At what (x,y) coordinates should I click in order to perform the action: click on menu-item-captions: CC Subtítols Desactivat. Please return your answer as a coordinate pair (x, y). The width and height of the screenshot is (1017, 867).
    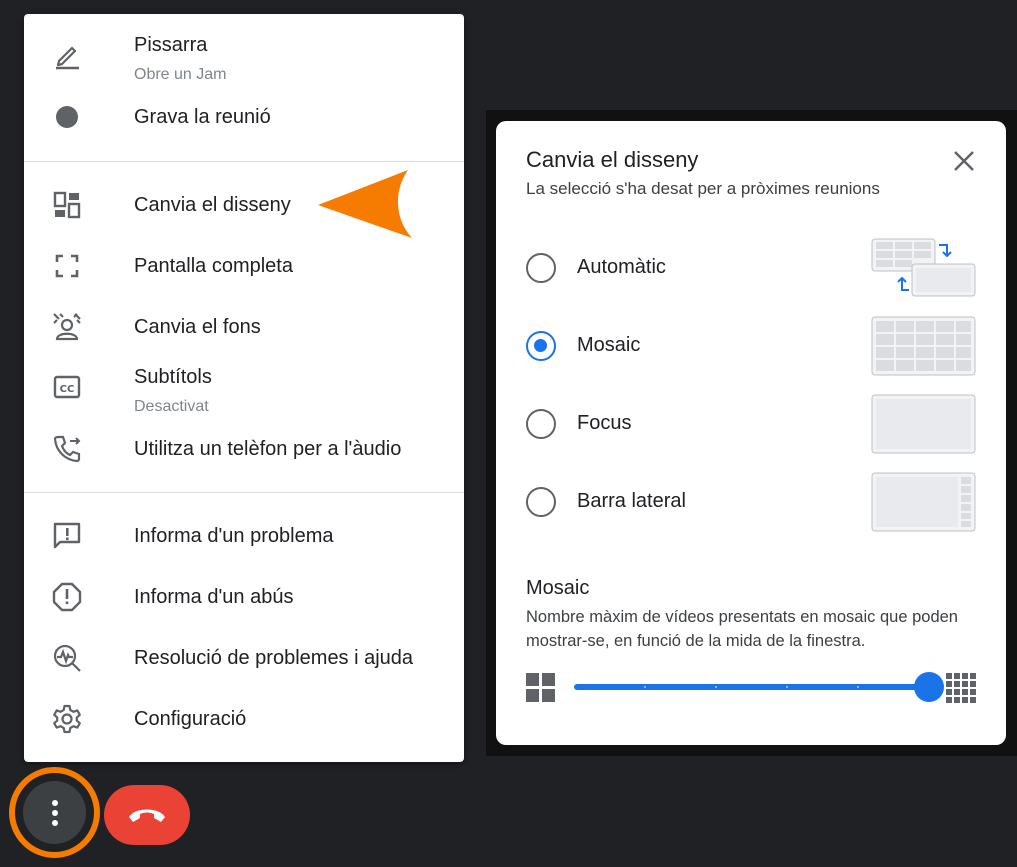
    Looking at the image, I should click on (244, 394).